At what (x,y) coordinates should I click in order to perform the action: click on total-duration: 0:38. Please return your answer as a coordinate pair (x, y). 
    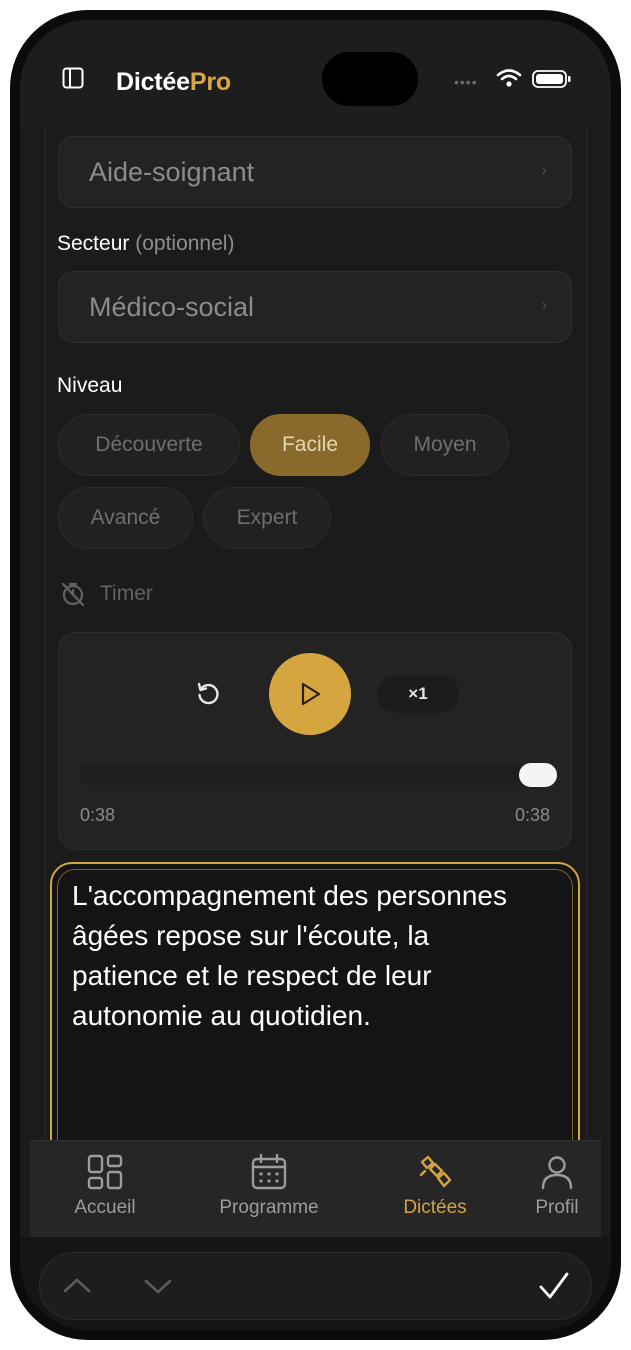
    Looking at the image, I should click on (532, 815).